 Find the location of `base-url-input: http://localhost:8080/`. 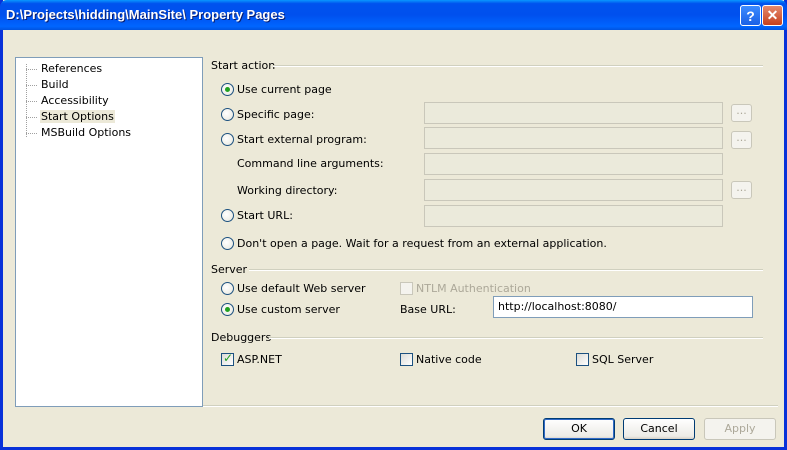

base-url-input: http://localhost:8080/ is located at coordinates (623, 307).